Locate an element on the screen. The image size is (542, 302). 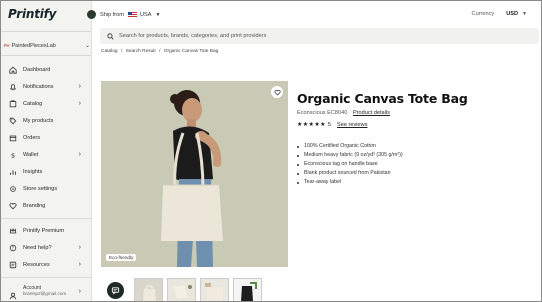
sidebar-item-label: Need help? is located at coordinates (37, 247).